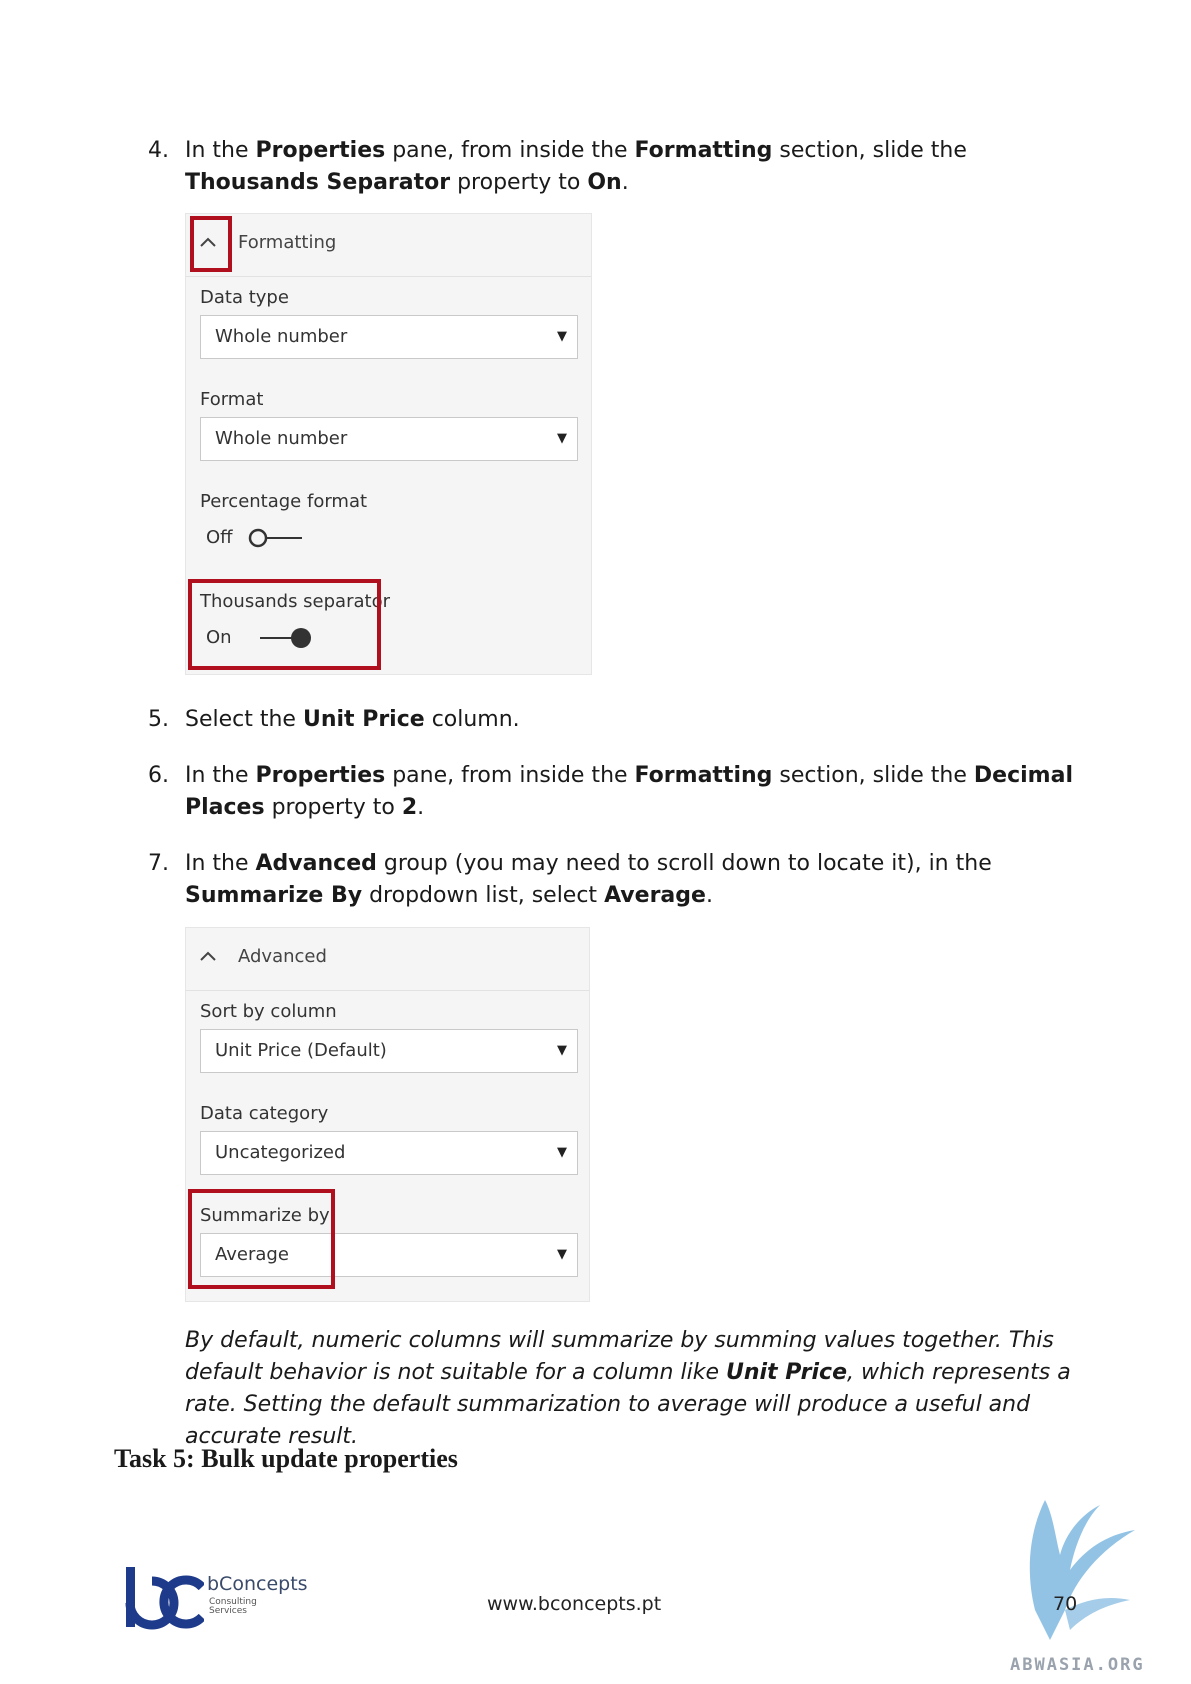  I want to click on step-5: 5. Select the Unit Price column., so click(623, 720).